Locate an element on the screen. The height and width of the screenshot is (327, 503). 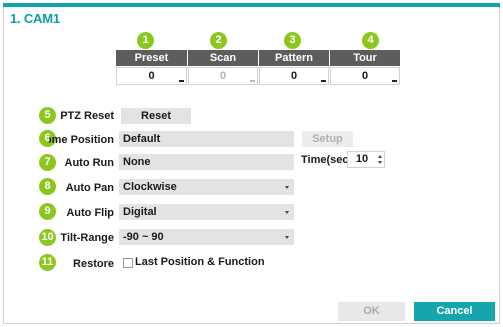
spin-up-icon is located at coordinates (380, 156).